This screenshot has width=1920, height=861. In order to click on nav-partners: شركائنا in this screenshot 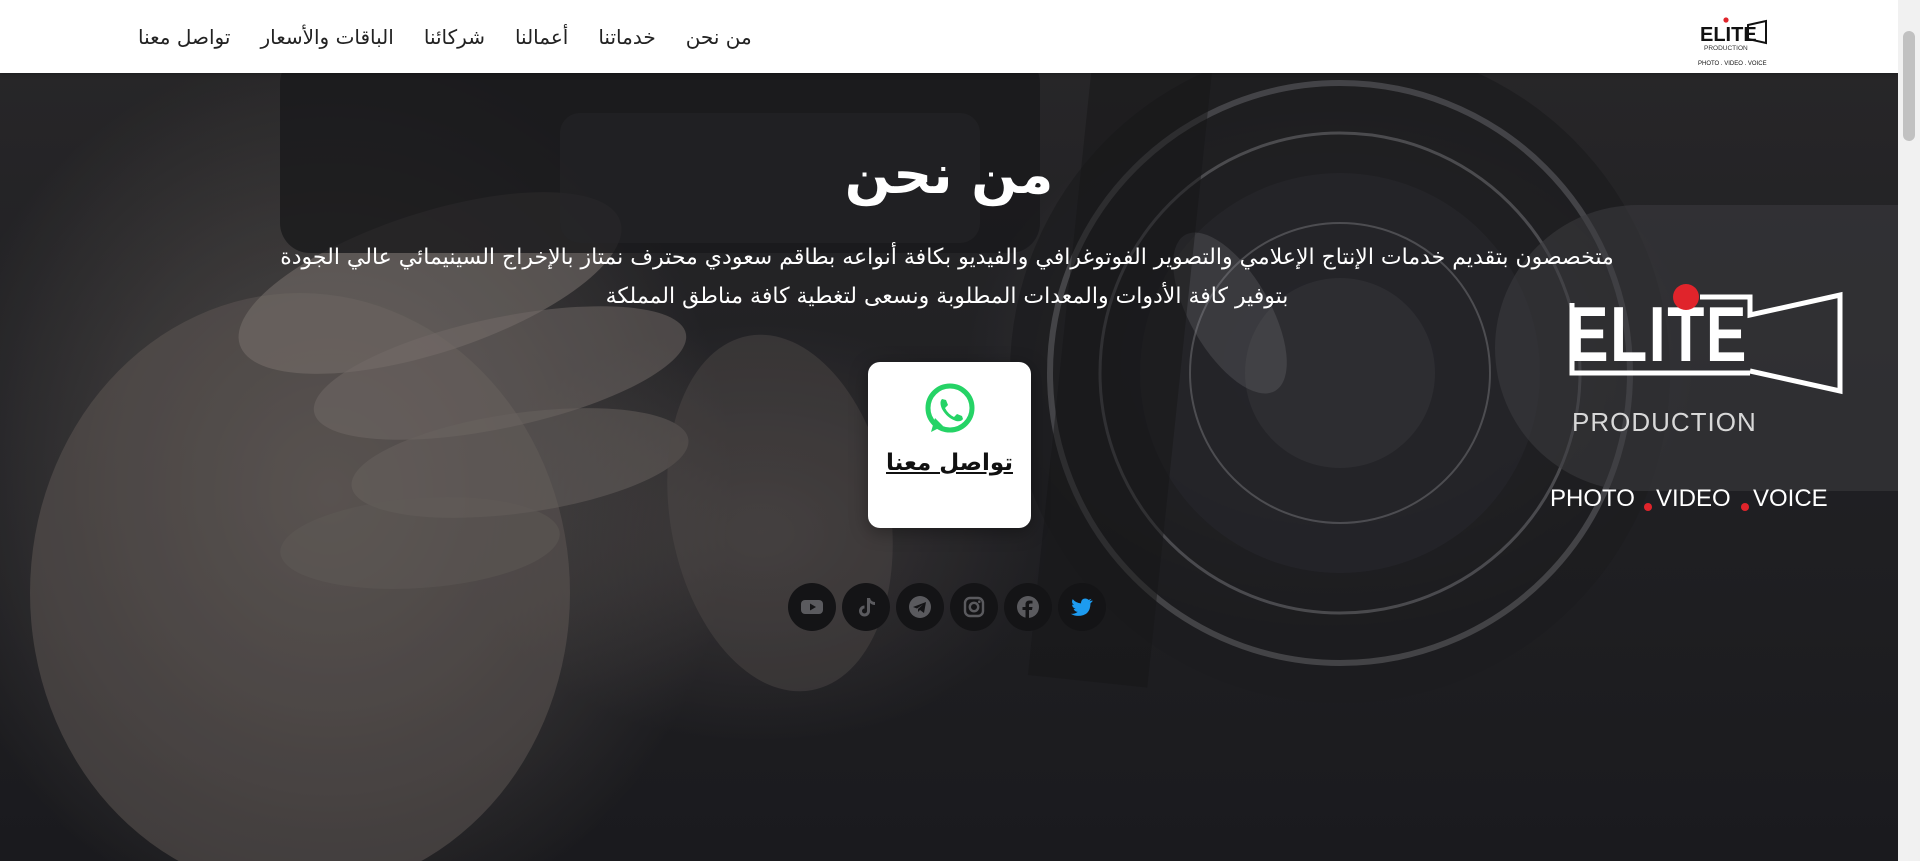, I will do `click(454, 37)`.